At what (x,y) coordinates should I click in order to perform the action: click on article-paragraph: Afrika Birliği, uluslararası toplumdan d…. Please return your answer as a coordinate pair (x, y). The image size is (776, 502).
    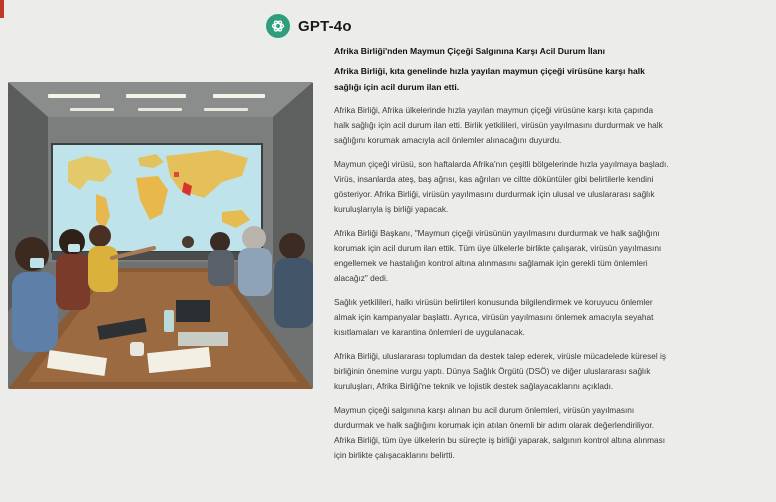
    Looking at the image, I should click on (500, 371).